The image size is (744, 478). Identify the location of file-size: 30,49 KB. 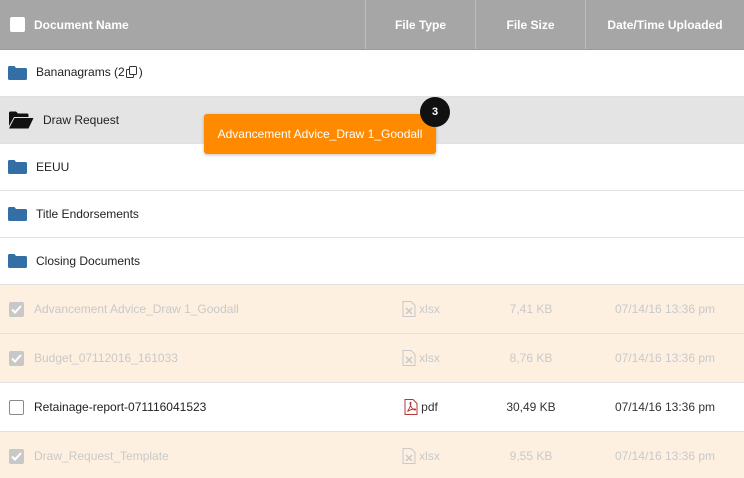
(531, 407).